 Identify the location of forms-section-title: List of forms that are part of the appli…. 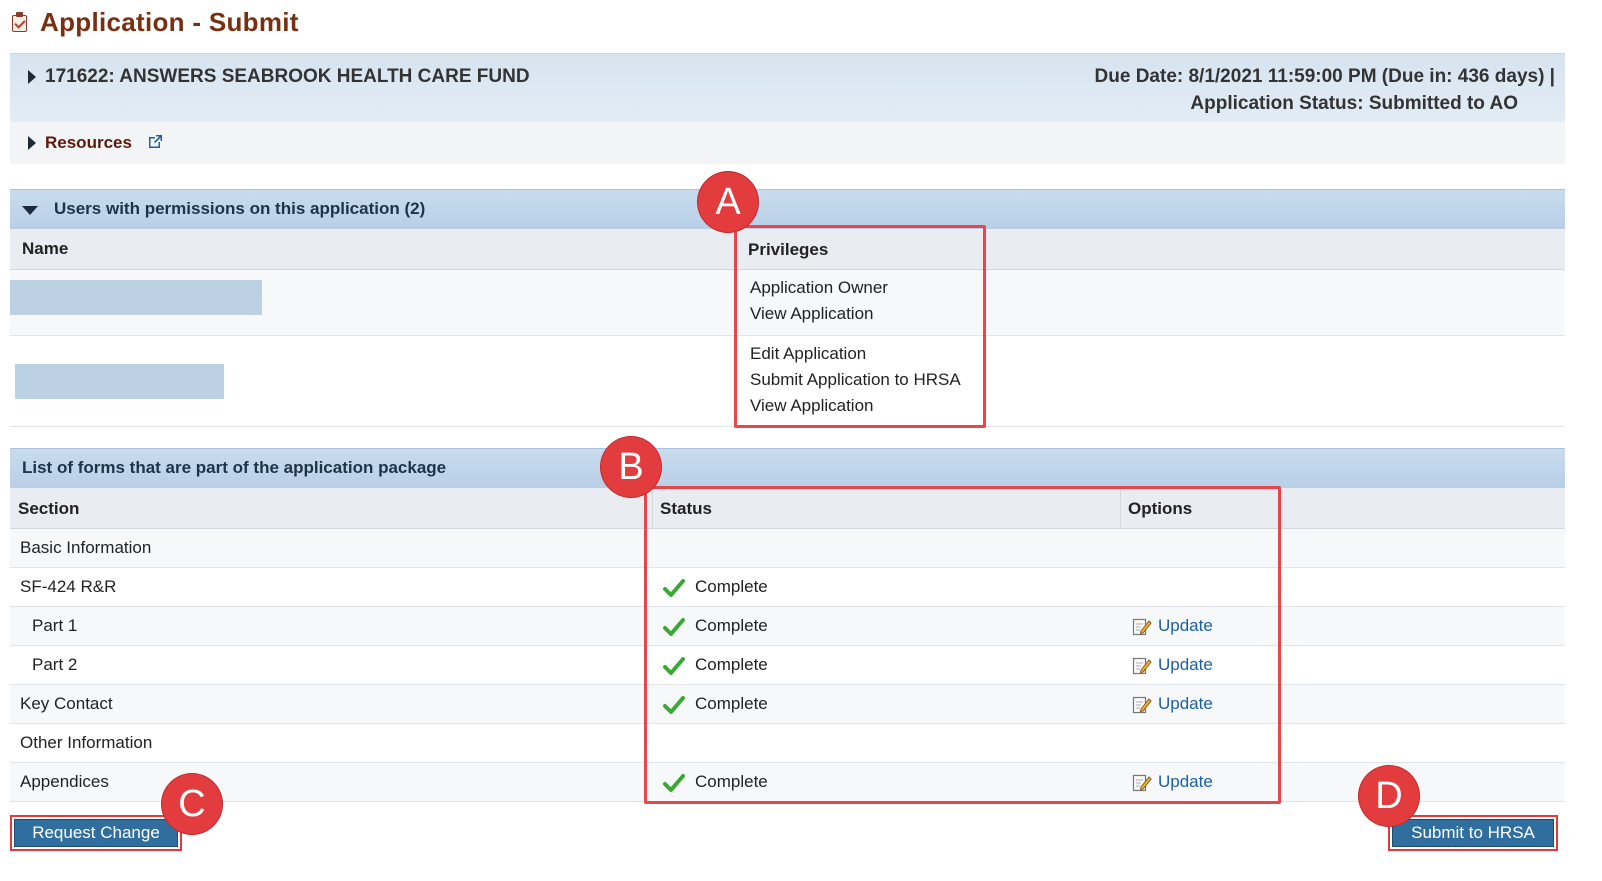
(234, 467).